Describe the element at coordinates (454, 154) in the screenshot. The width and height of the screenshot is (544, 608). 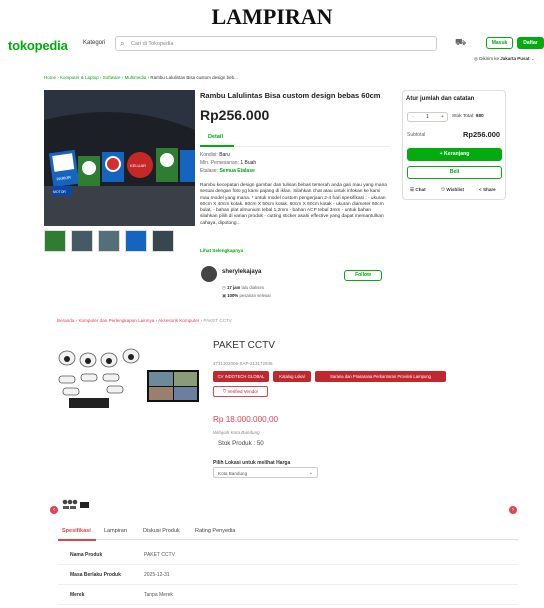
I see `add-to-cart-button: + Keranjang` at that location.